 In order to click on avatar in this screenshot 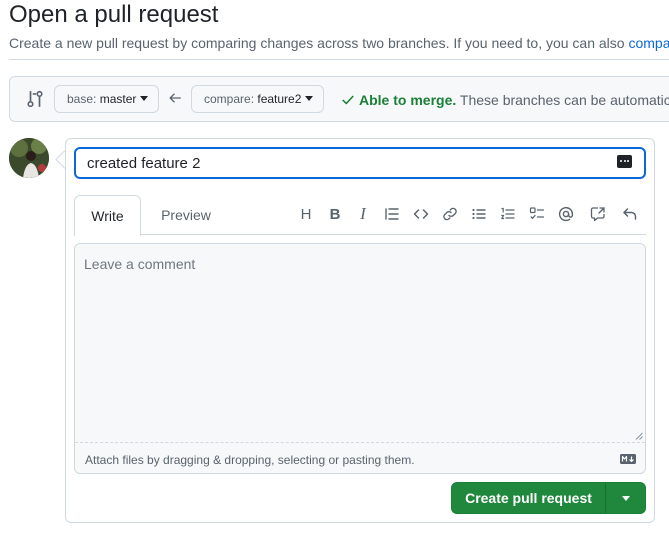, I will do `click(29, 158)`.